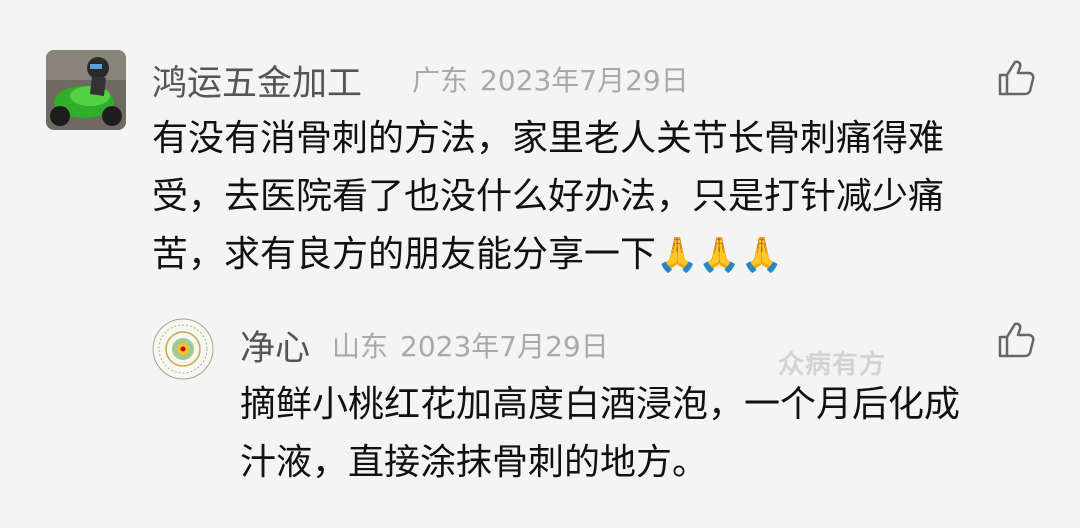 This screenshot has height=528, width=1080. Describe the element at coordinates (584, 80) in the screenshot. I see `comment-date: 2023年7月29日` at that location.